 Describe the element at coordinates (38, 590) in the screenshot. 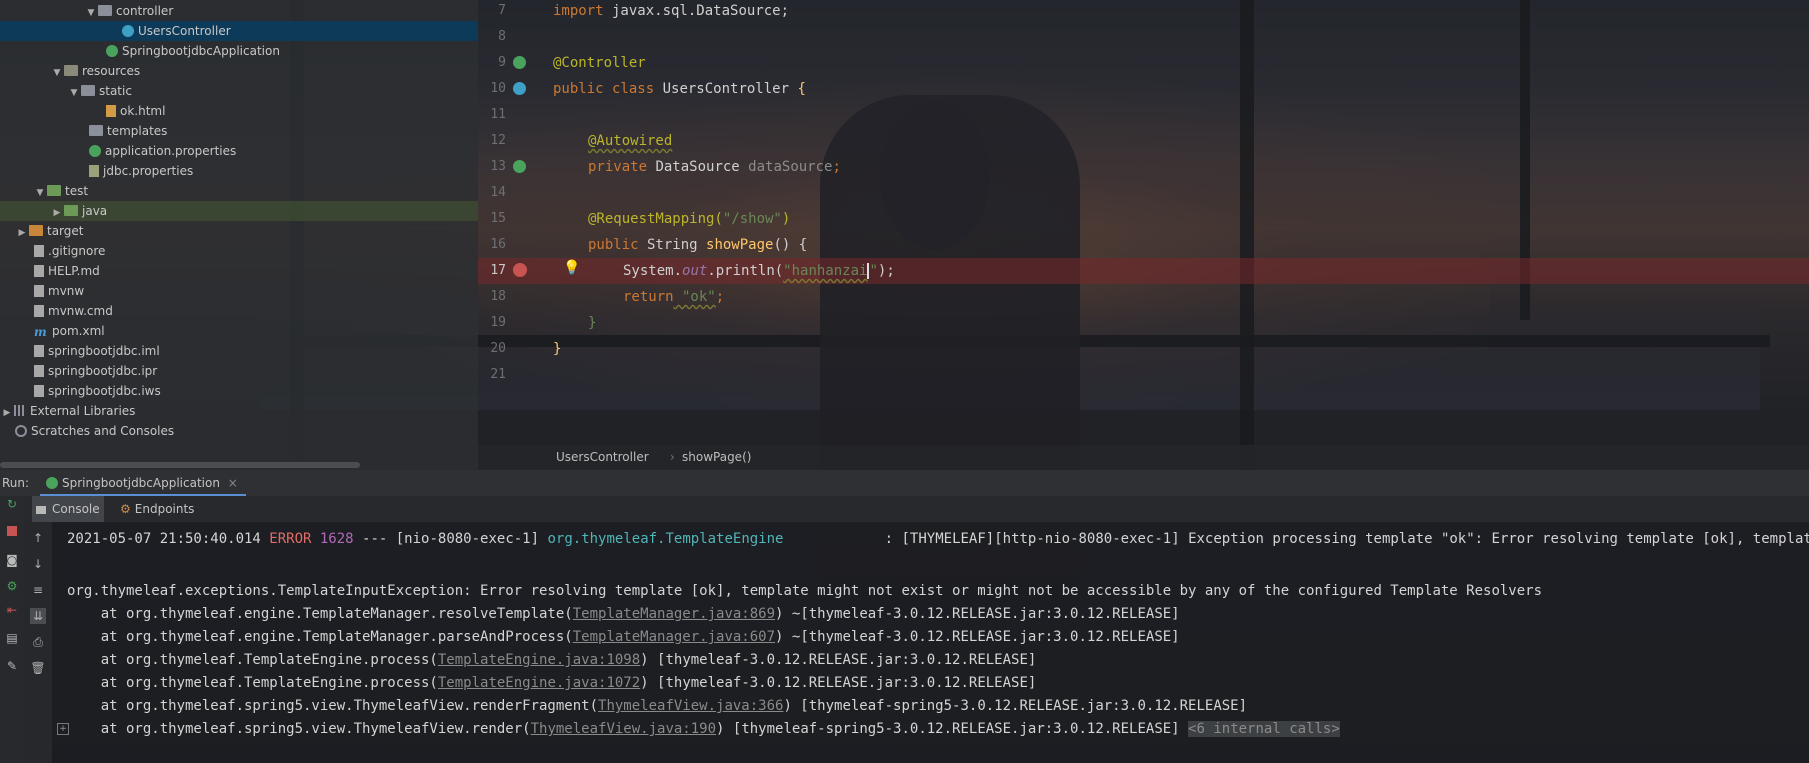

I see `soft-wrap-icon: ≡` at that location.